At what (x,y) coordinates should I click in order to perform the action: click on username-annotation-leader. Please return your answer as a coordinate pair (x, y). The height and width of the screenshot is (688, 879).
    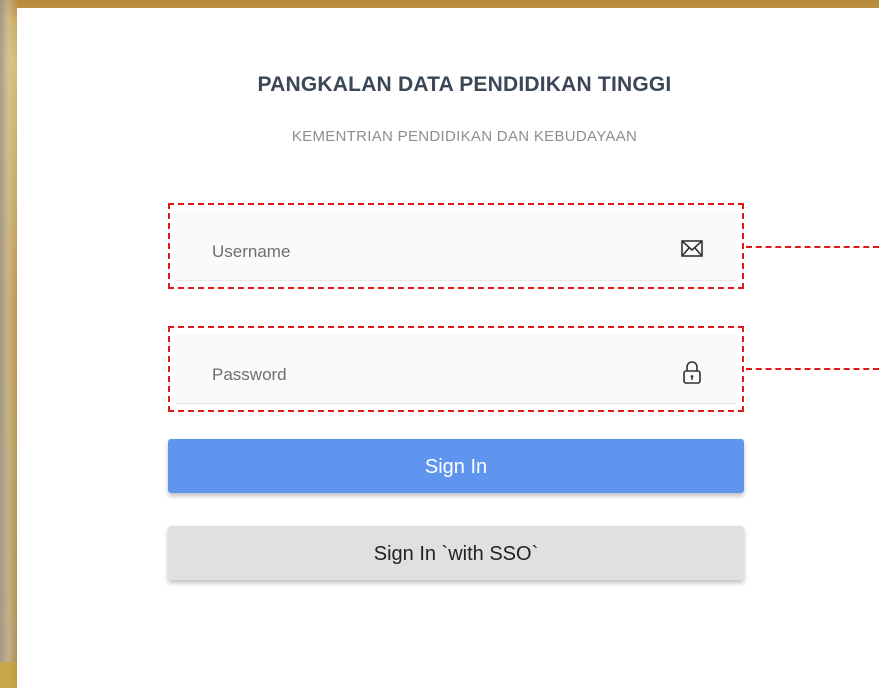
    Looking at the image, I should click on (812, 247).